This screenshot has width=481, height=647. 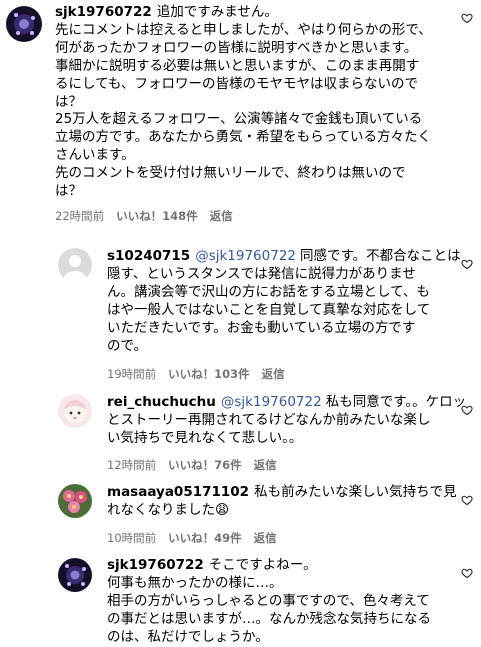 What do you see at coordinates (127, 345) in the screenshot?
I see `comment-text-line: ので。` at bounding box center [127, 345].